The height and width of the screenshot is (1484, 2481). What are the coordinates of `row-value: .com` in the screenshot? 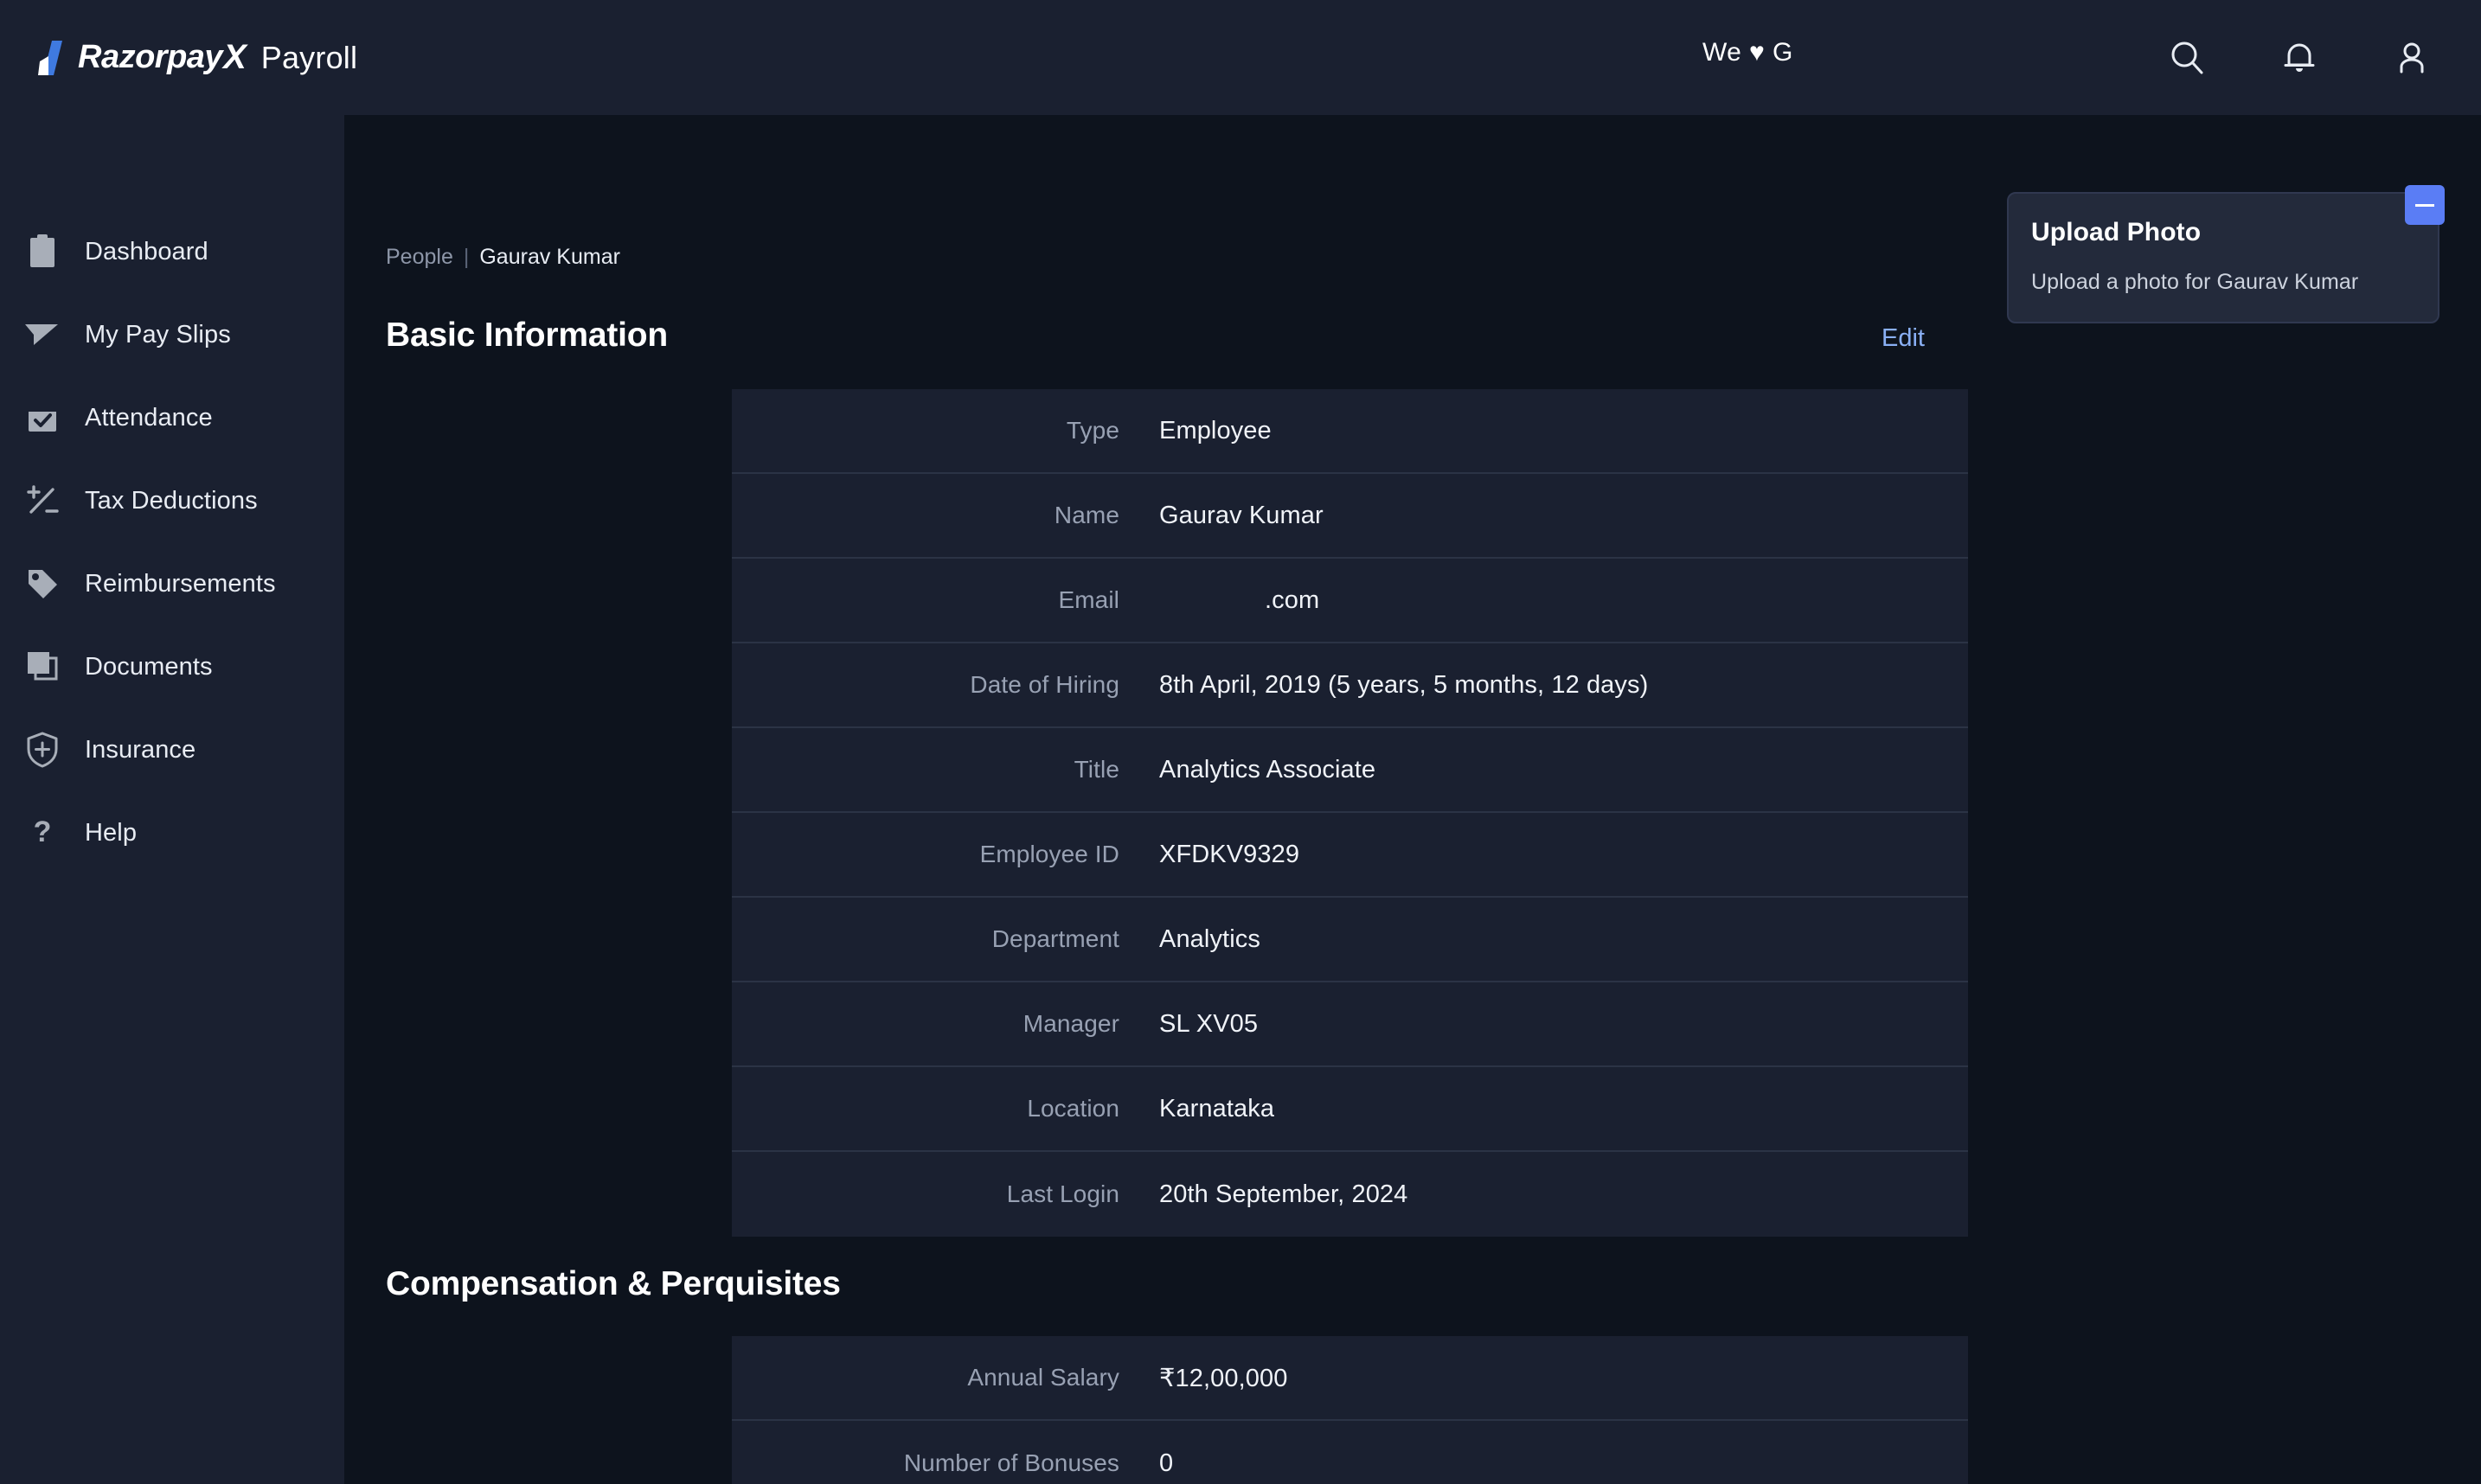 It's located at (1292, 599).